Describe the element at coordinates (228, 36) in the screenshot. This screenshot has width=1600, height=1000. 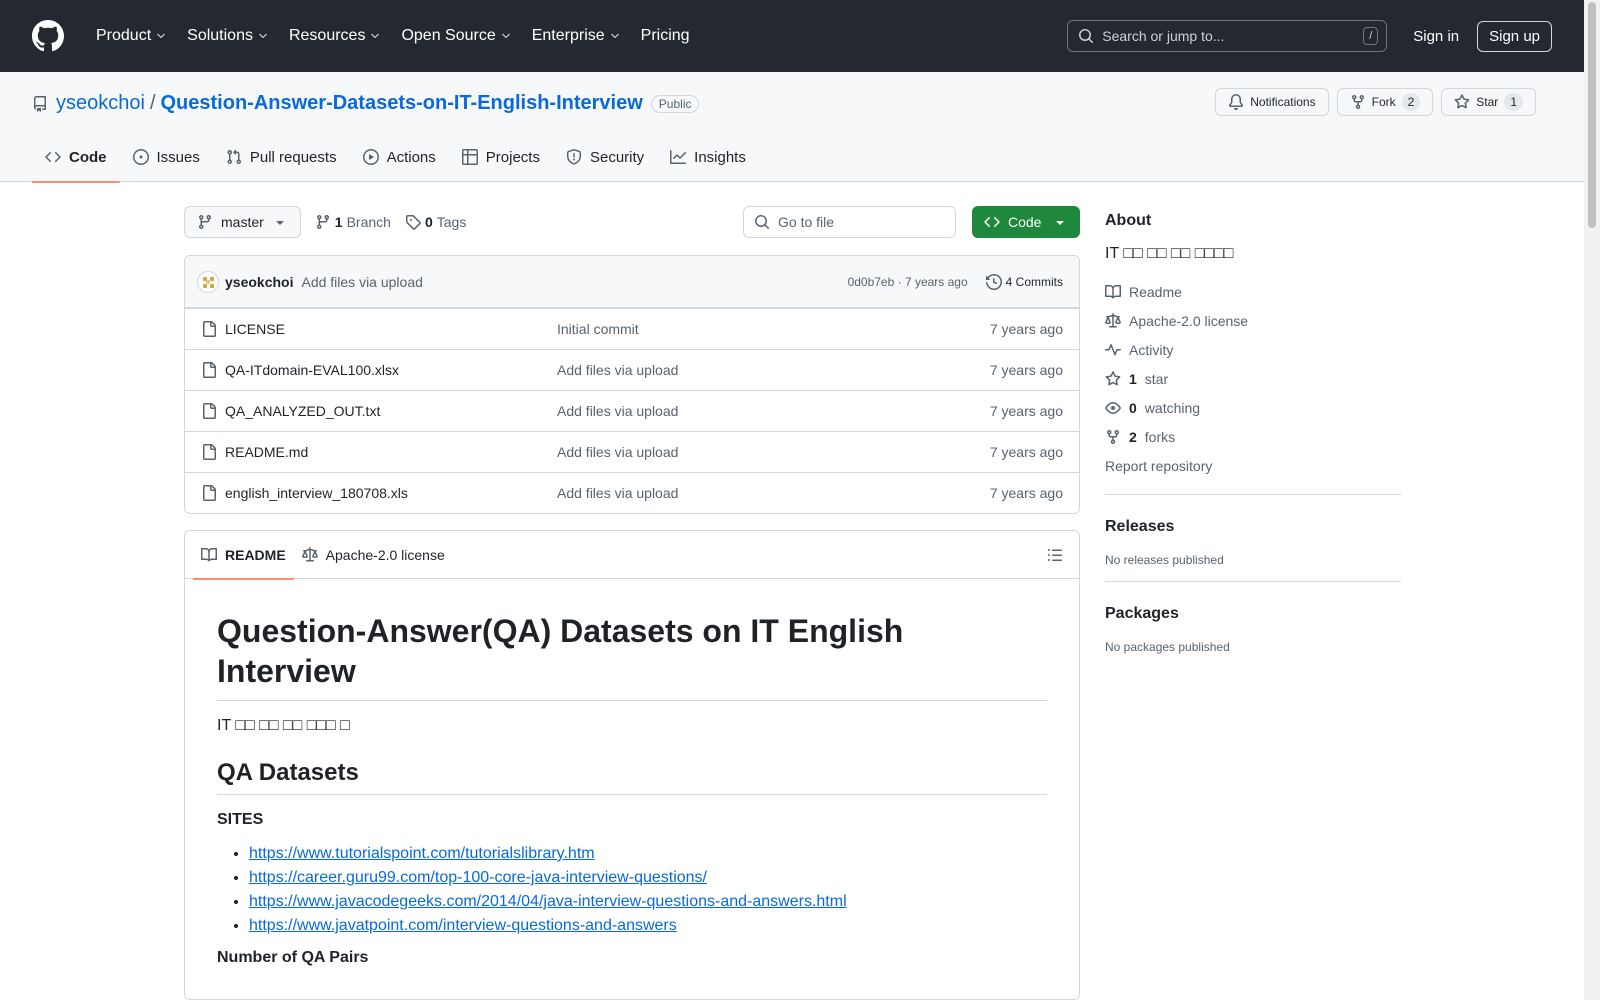
I see `nav-solutions: Solutions` at that location.